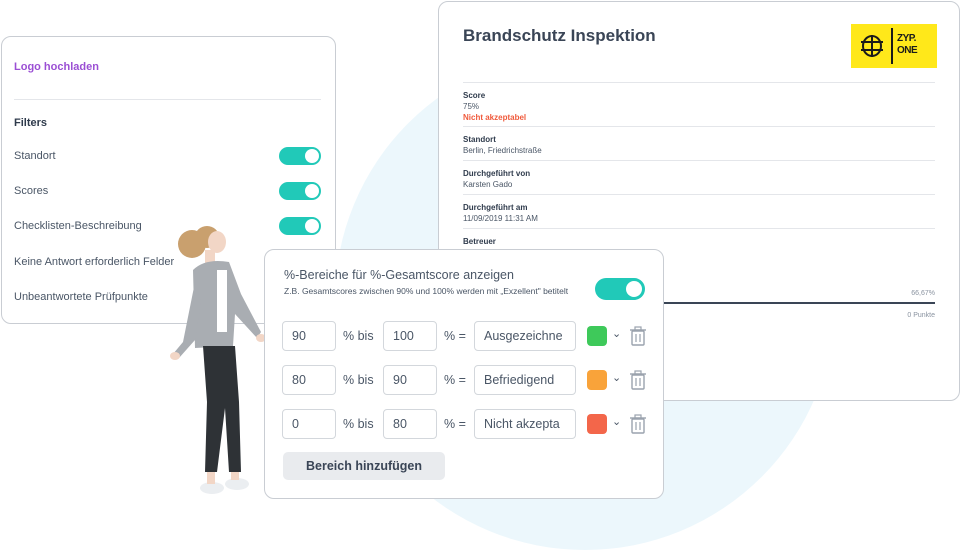 The image size is (960, 550). I want to click on dialog-title: %-Bereiche für %-Gesamtscore anzeigen, so click(399, 275).